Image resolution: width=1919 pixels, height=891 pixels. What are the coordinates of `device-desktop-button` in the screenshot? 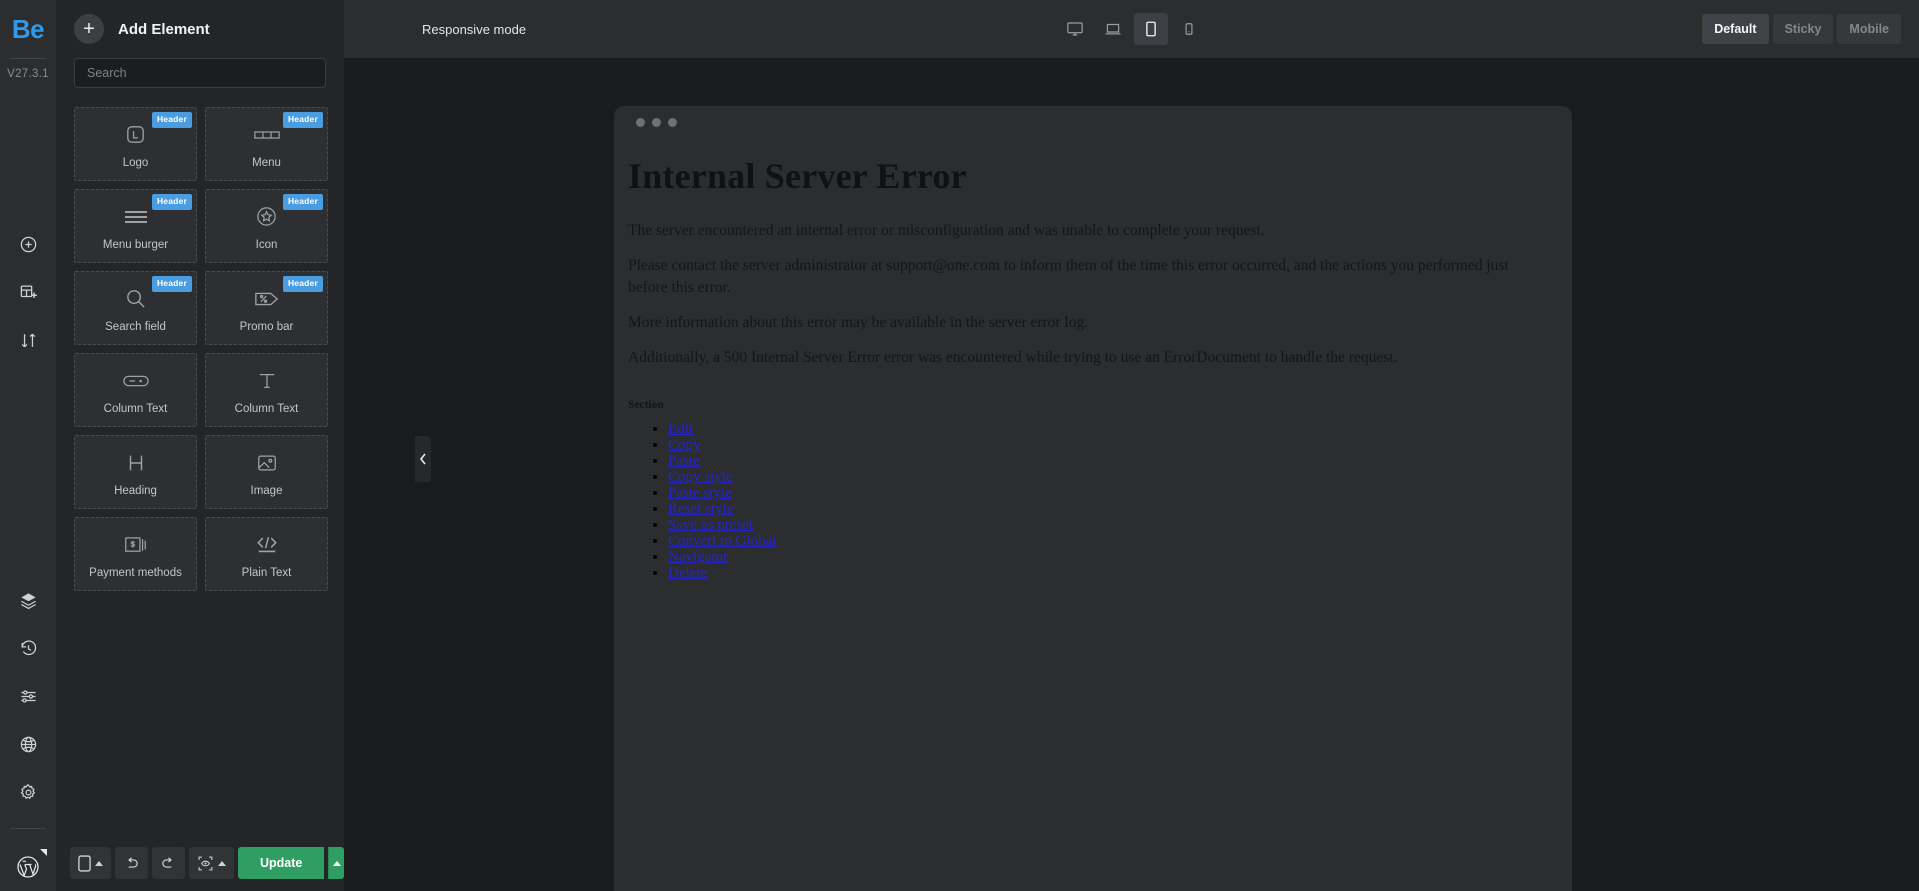 It's located at (1075, 29).